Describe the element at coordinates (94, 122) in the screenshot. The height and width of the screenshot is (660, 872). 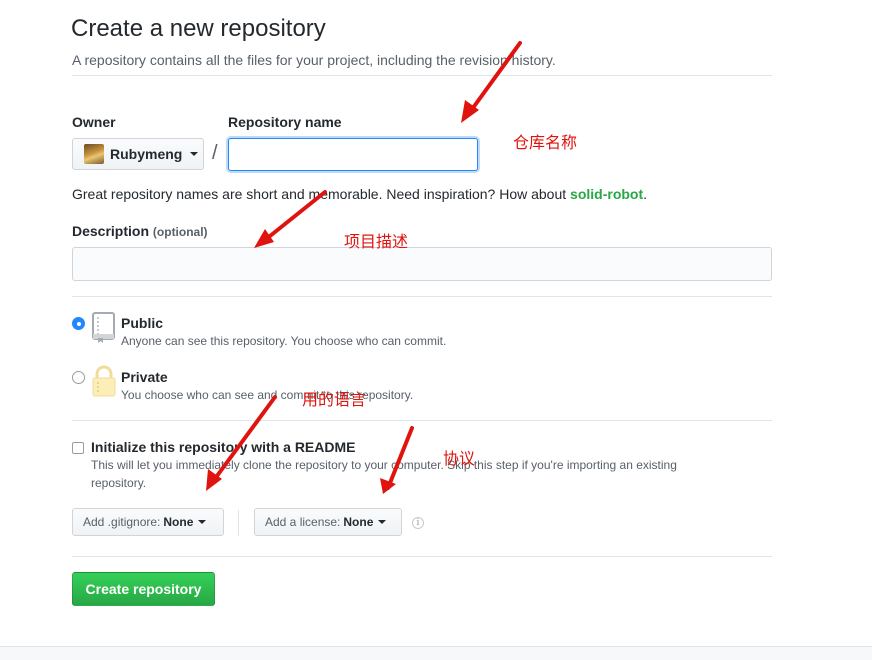
I see `owner-label: Owner` at that location.